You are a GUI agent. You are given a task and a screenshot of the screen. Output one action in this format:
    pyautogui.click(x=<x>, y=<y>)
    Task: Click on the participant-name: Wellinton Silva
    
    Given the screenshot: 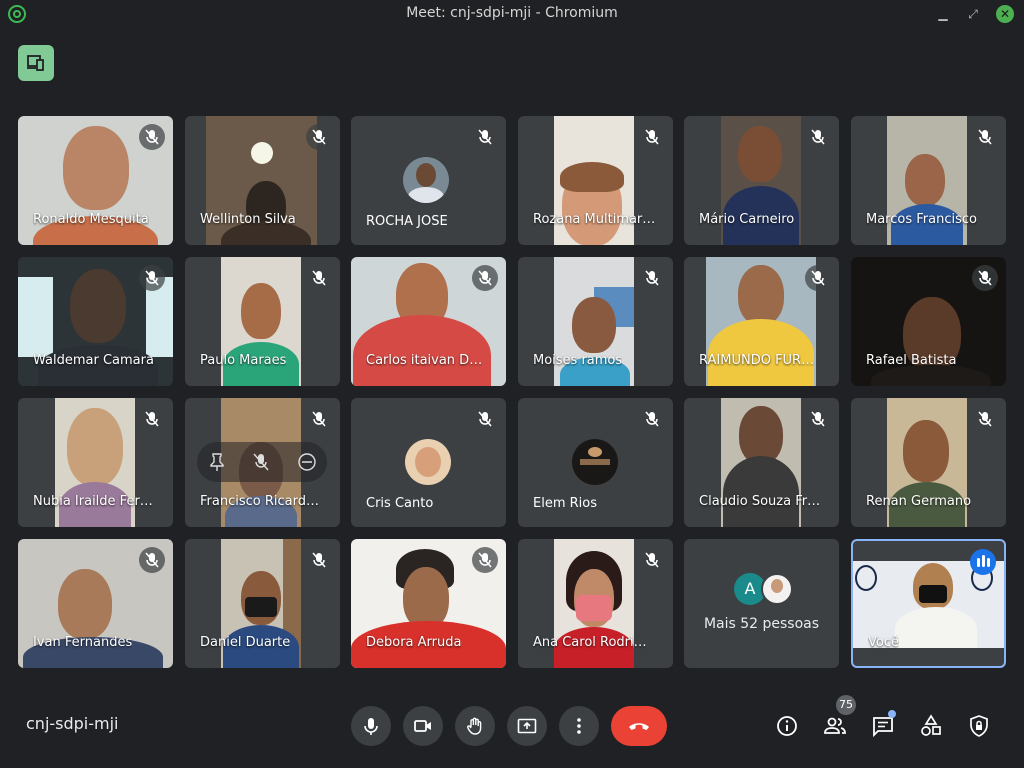 What is the action you would take?
    pyautogui.click(x=248, y=219)
    